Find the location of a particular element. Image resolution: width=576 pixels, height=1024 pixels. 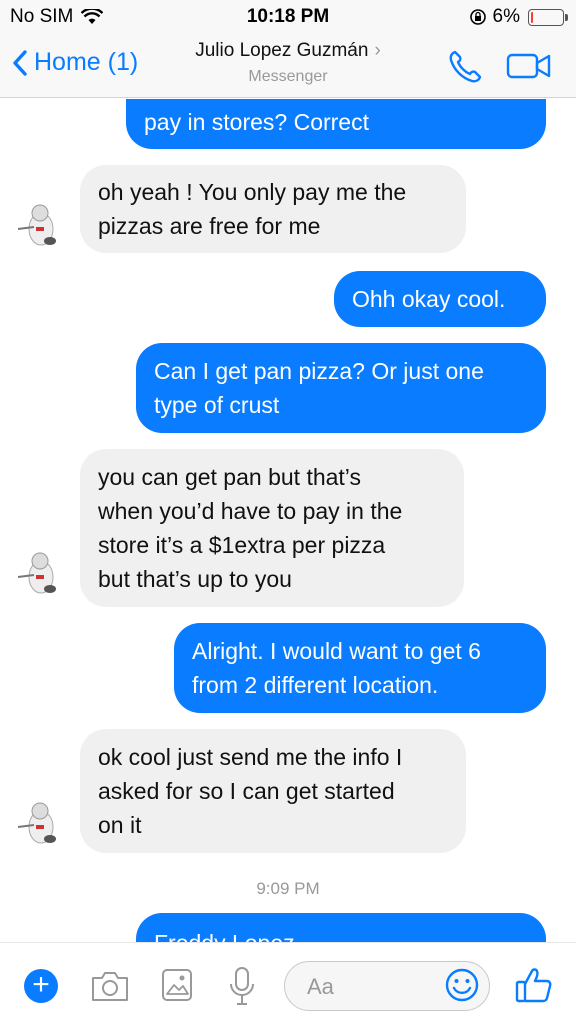

video-call-icon is located at coordinates (529, 66).